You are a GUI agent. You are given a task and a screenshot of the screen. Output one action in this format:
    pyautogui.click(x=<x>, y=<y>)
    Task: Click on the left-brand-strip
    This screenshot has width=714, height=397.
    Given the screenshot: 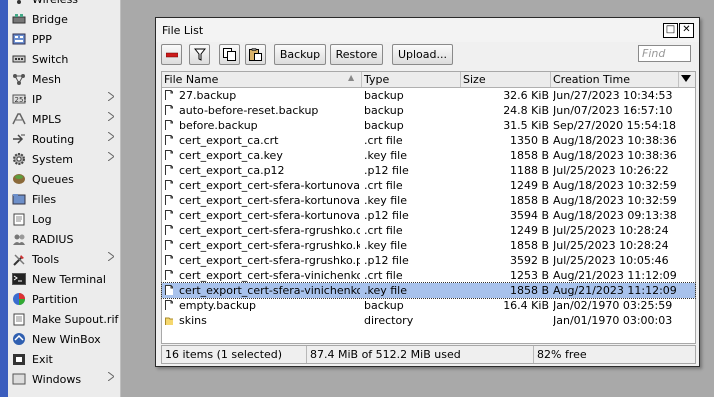 What is the action you would take?
    pyautogui.click(x=4, y=198)
    